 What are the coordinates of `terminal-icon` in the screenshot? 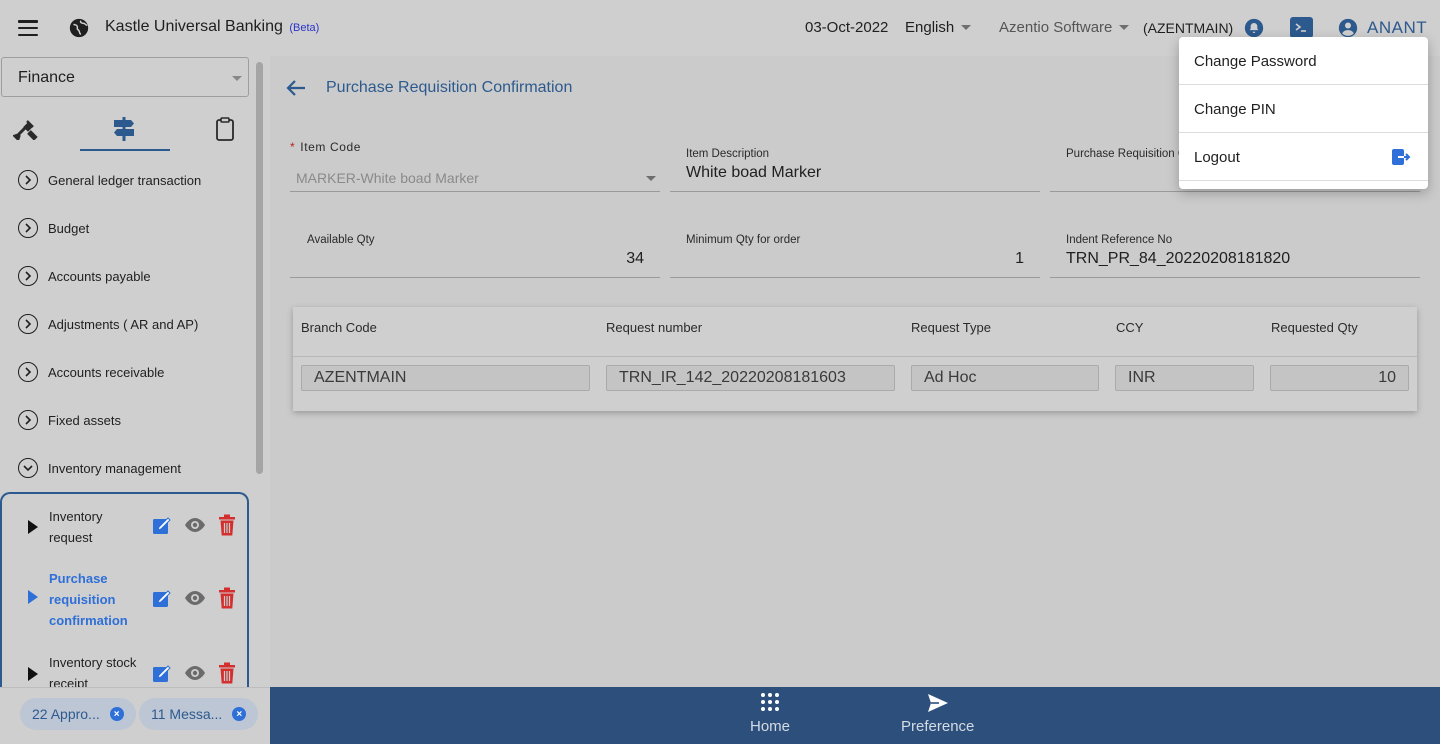 It's located at (1301, 27).